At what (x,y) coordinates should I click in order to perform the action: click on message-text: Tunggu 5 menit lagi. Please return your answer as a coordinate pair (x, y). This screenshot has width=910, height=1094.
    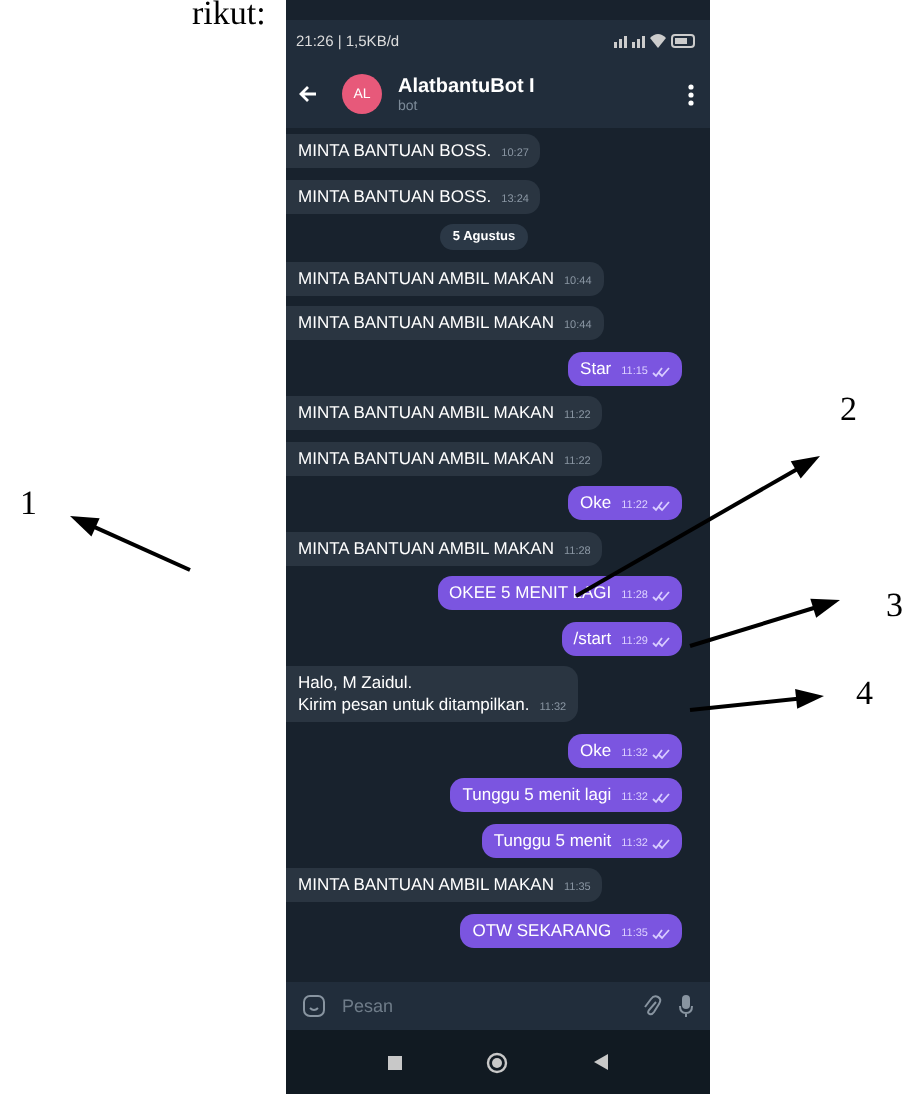
    Looking at the image, I should click on (537, 795).